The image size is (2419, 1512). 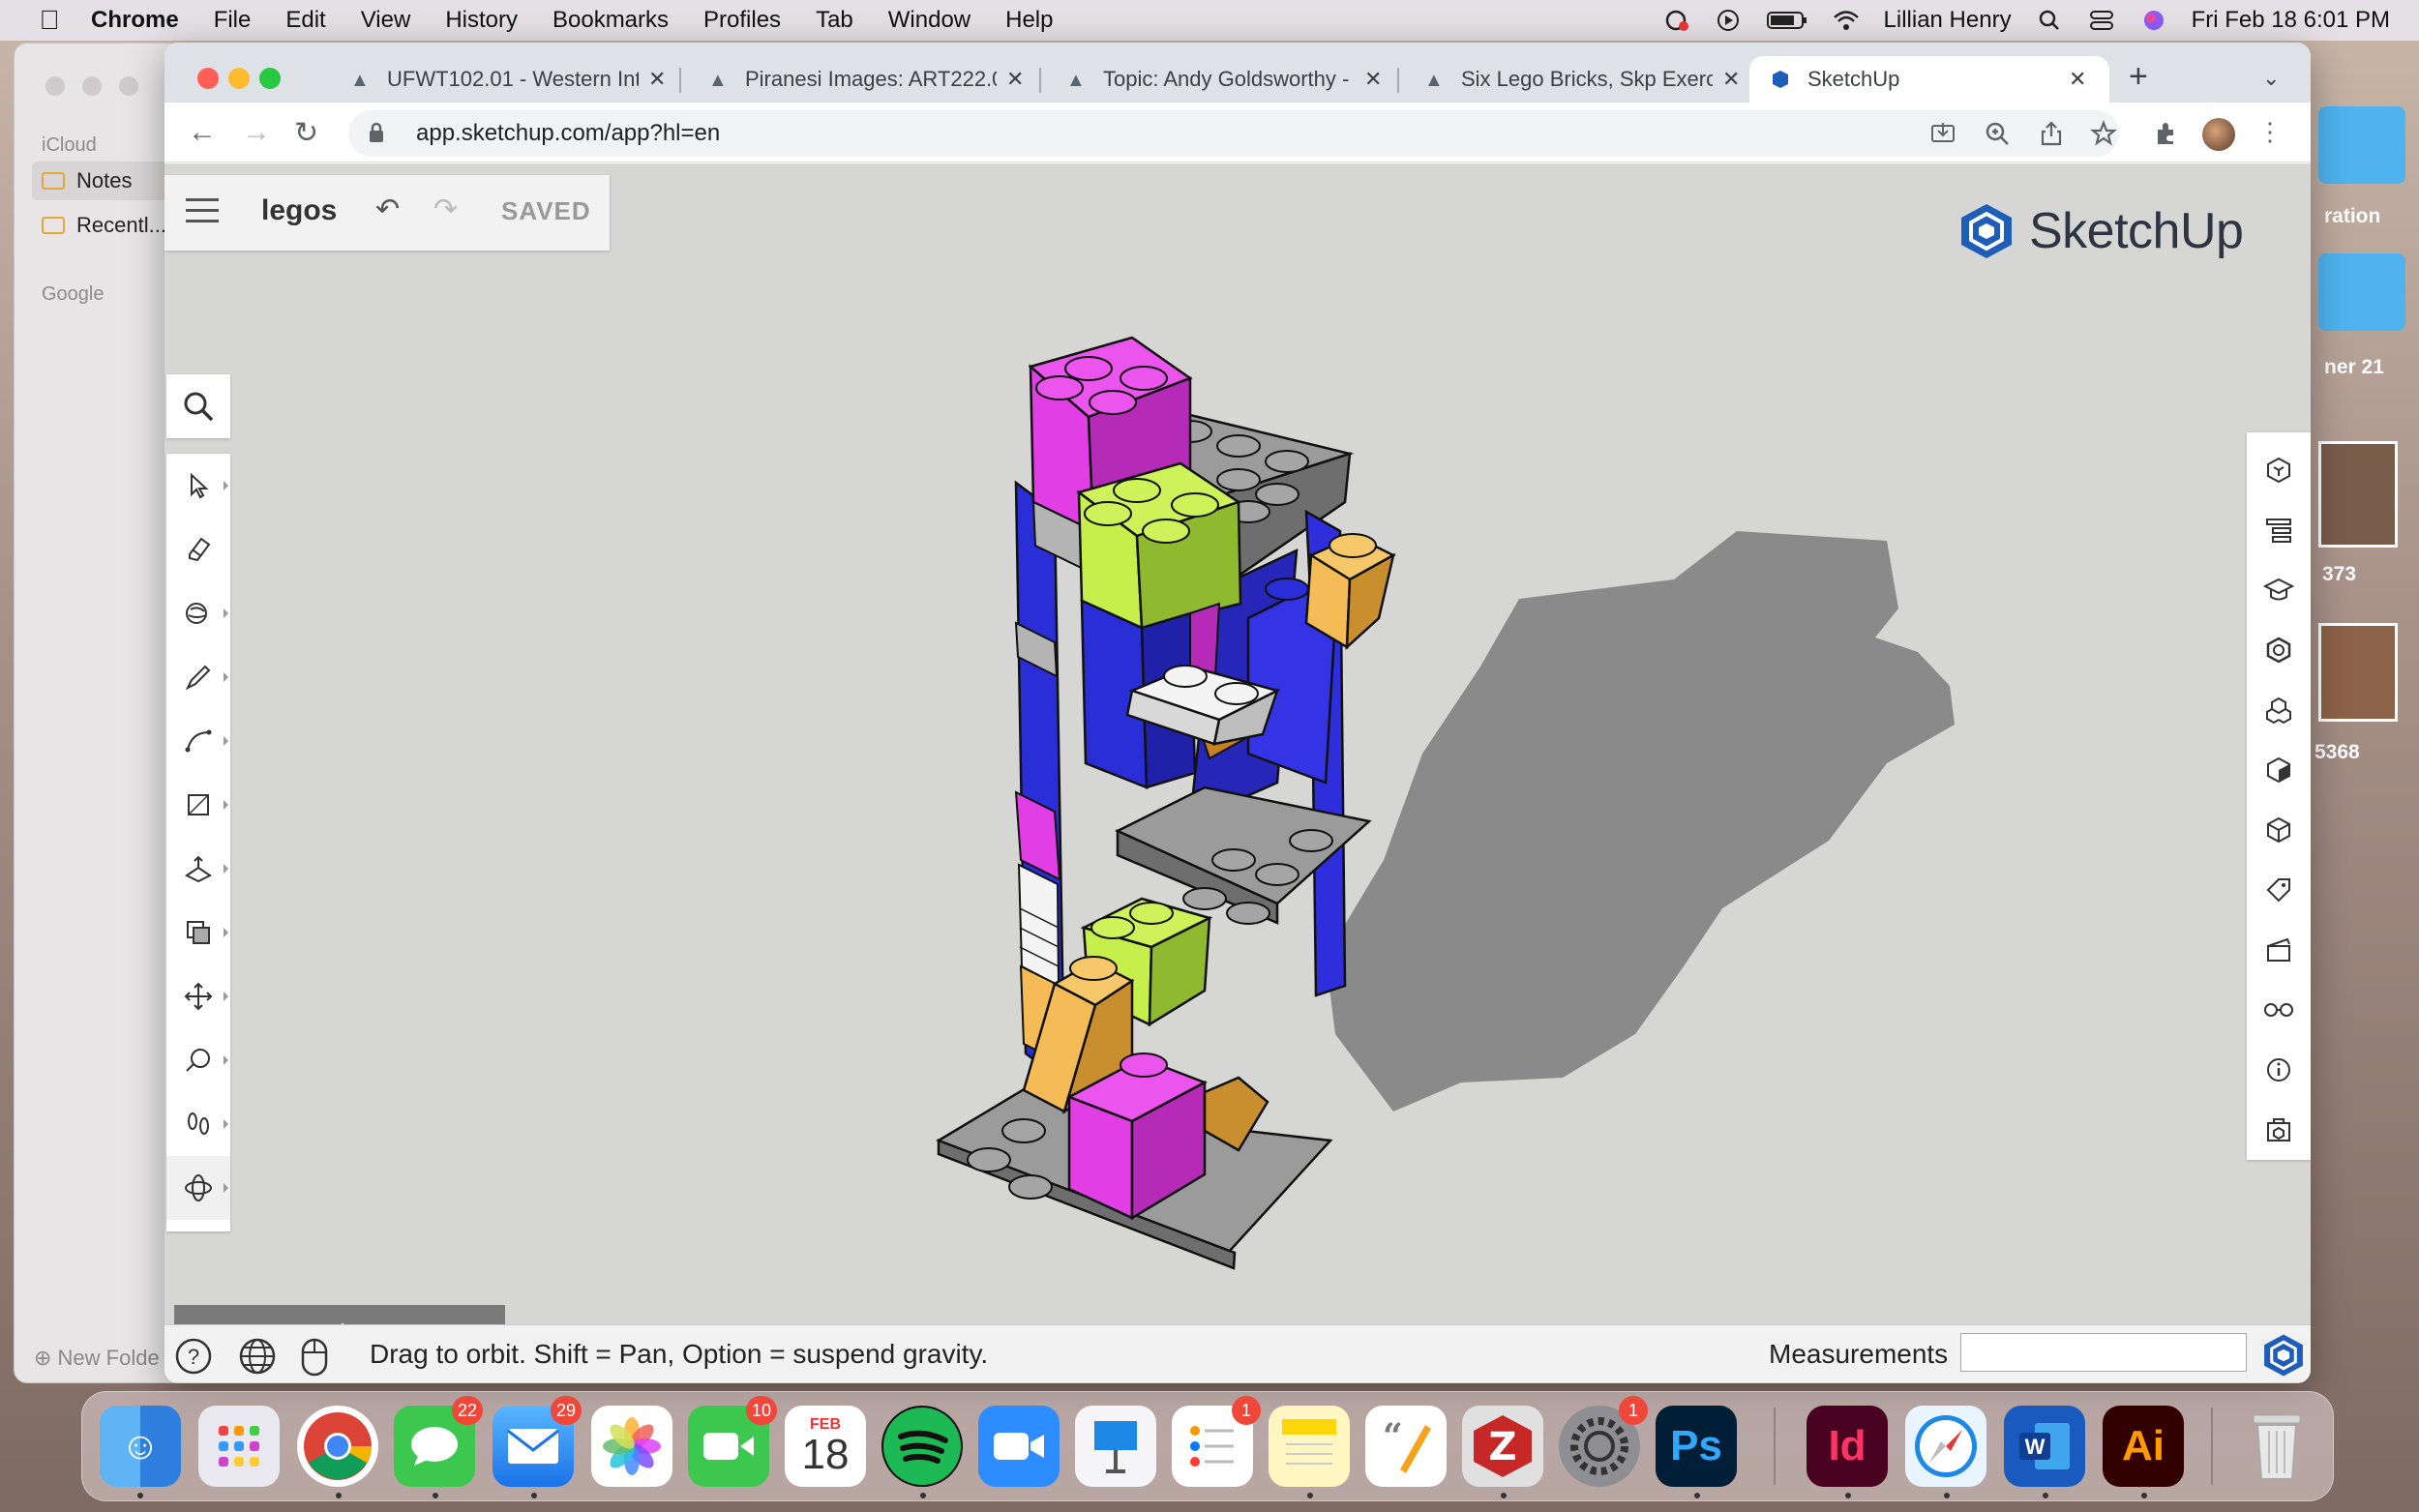 I want to click on chrome-dock-icon, so click(x=337, y=1446).